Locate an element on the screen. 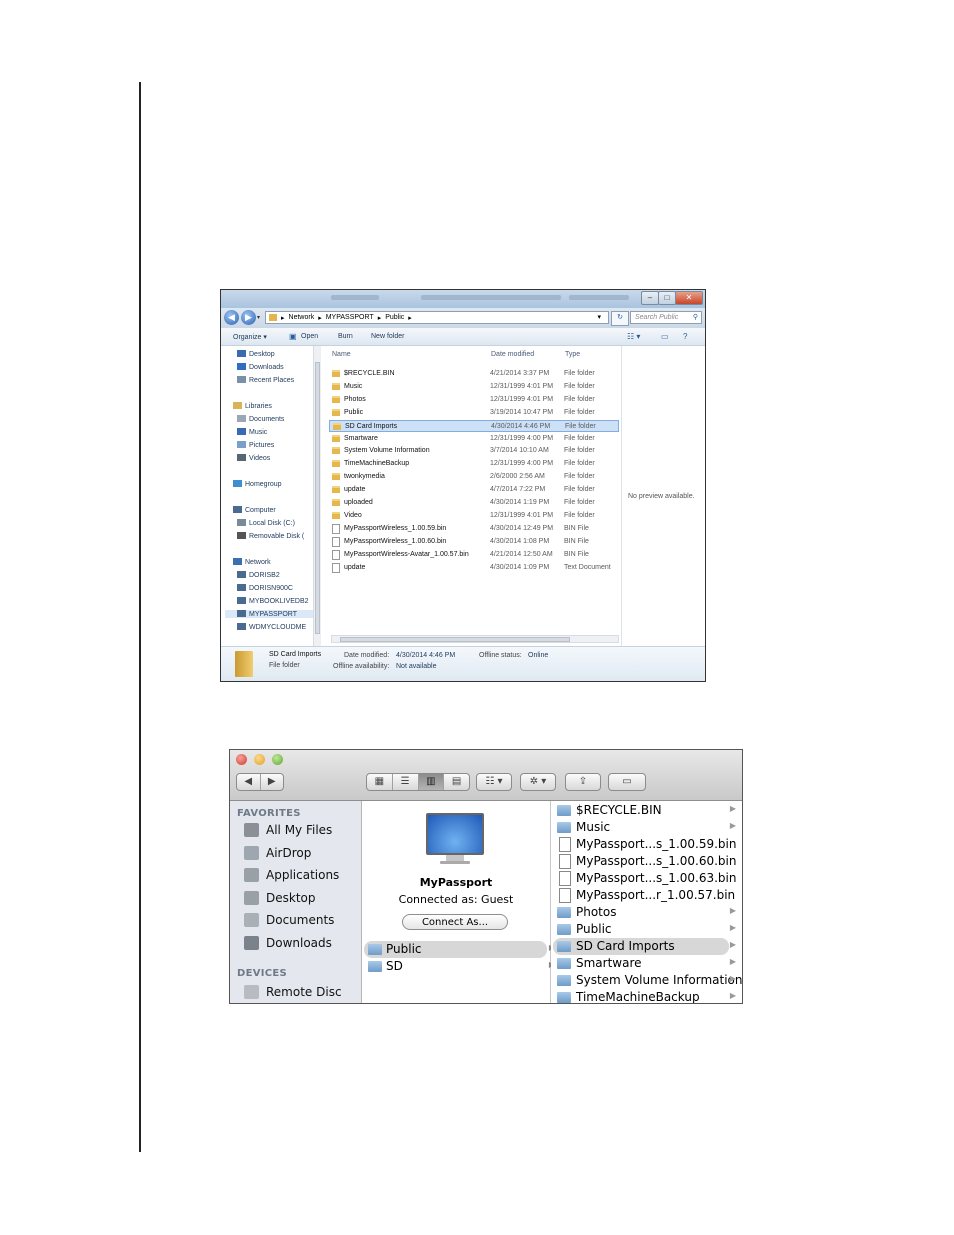 The image size is (954, 1235). file-row: $RECYCLE.BIN 4/21/2014 3:37 PM File folder is located at coordinates (474, 374).